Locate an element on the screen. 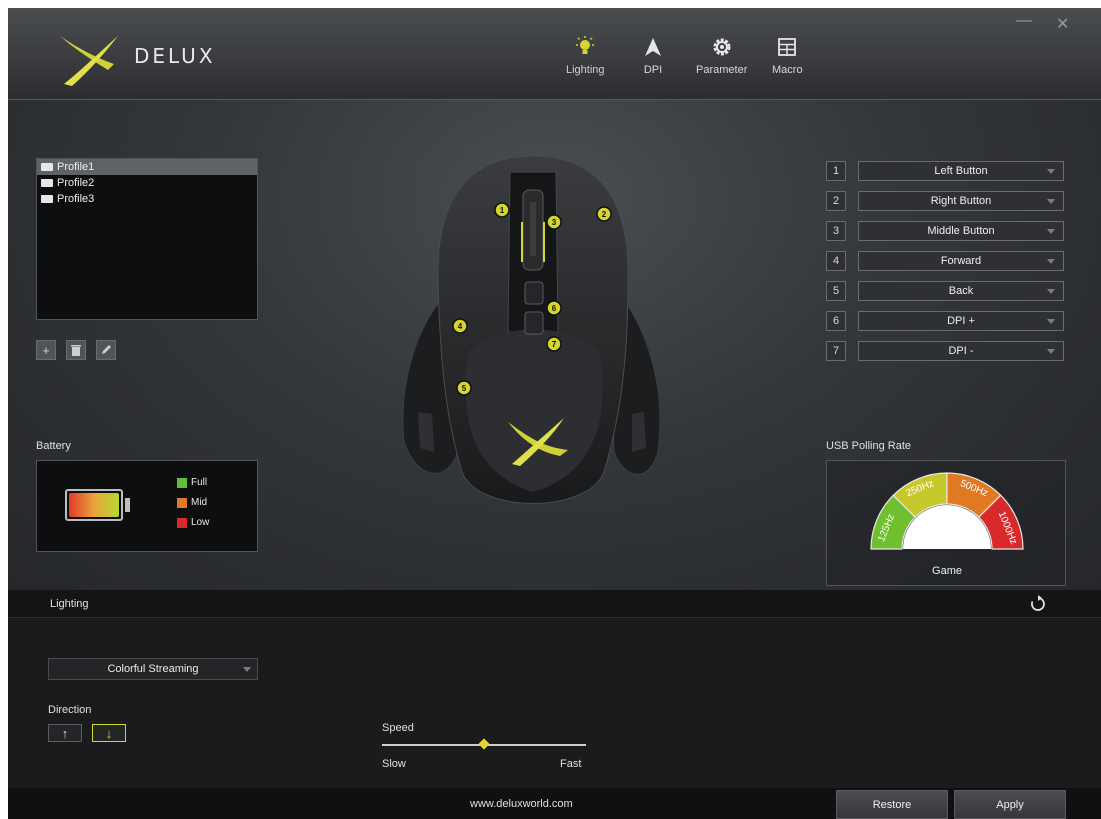 The height and width of the screenshot is (819, 1101). button-marker-7: 7 is located at coordinates (554, 344).